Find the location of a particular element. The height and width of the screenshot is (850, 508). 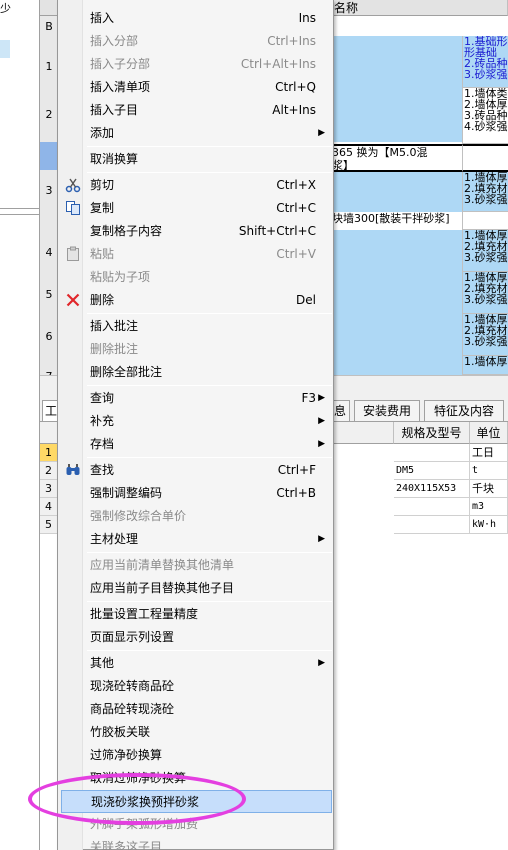

menu-item-archive: 存档 ▶ is located at coordinates (196, 444).